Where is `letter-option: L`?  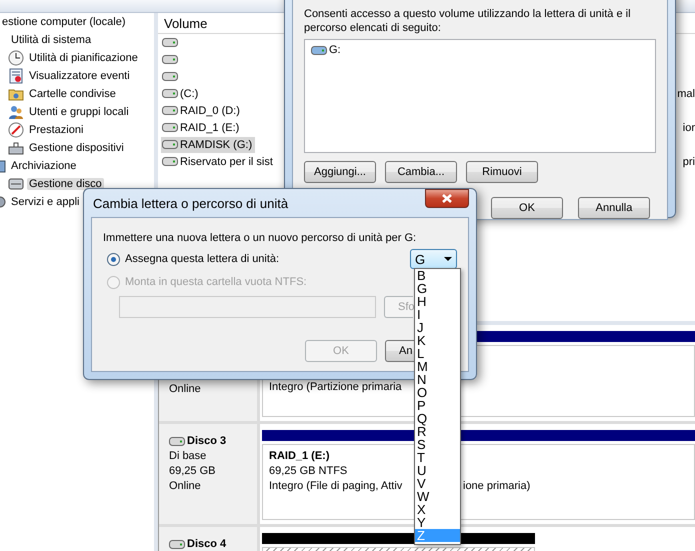 letter-option: L is located at coordinates (437, 353).